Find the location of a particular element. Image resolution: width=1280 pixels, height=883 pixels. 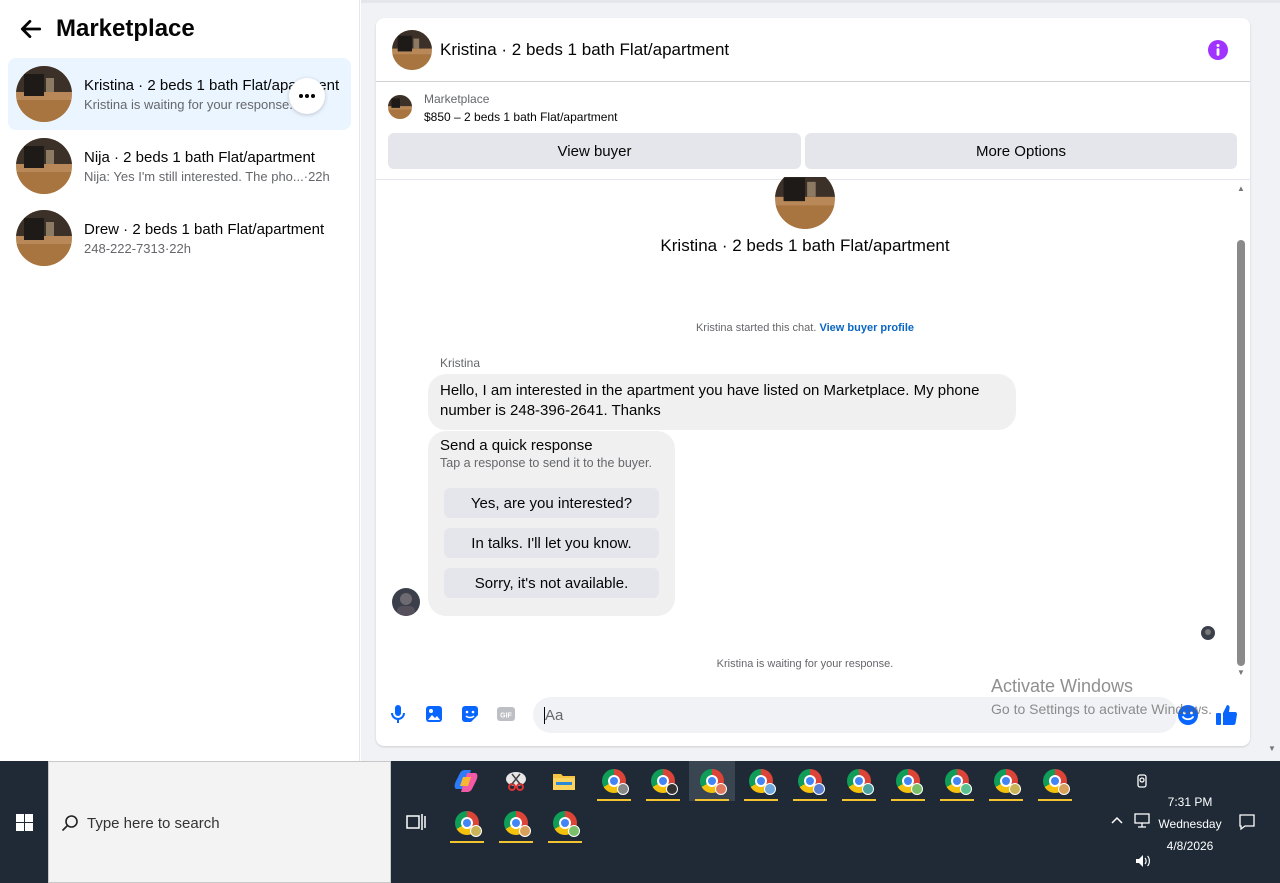

more-options-button: More Options is located at coordinates (1021, 151).